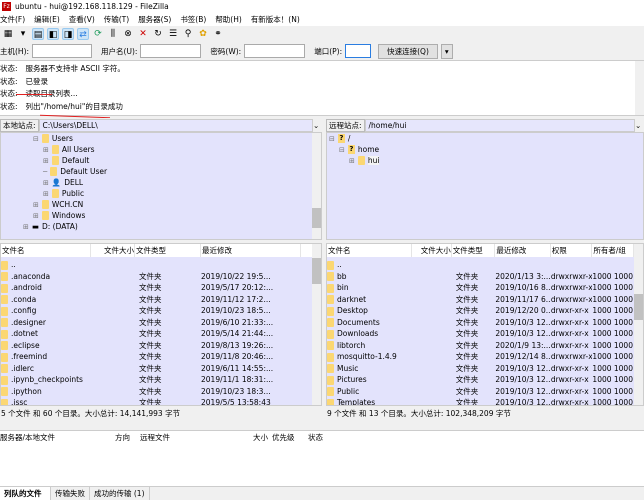 The height and width of the screenshot is (500, 644). What do you see at coordinates (638, 324) in the screenshot?
I see `remote-list-scrollbar` at bounding box center [638, 324].